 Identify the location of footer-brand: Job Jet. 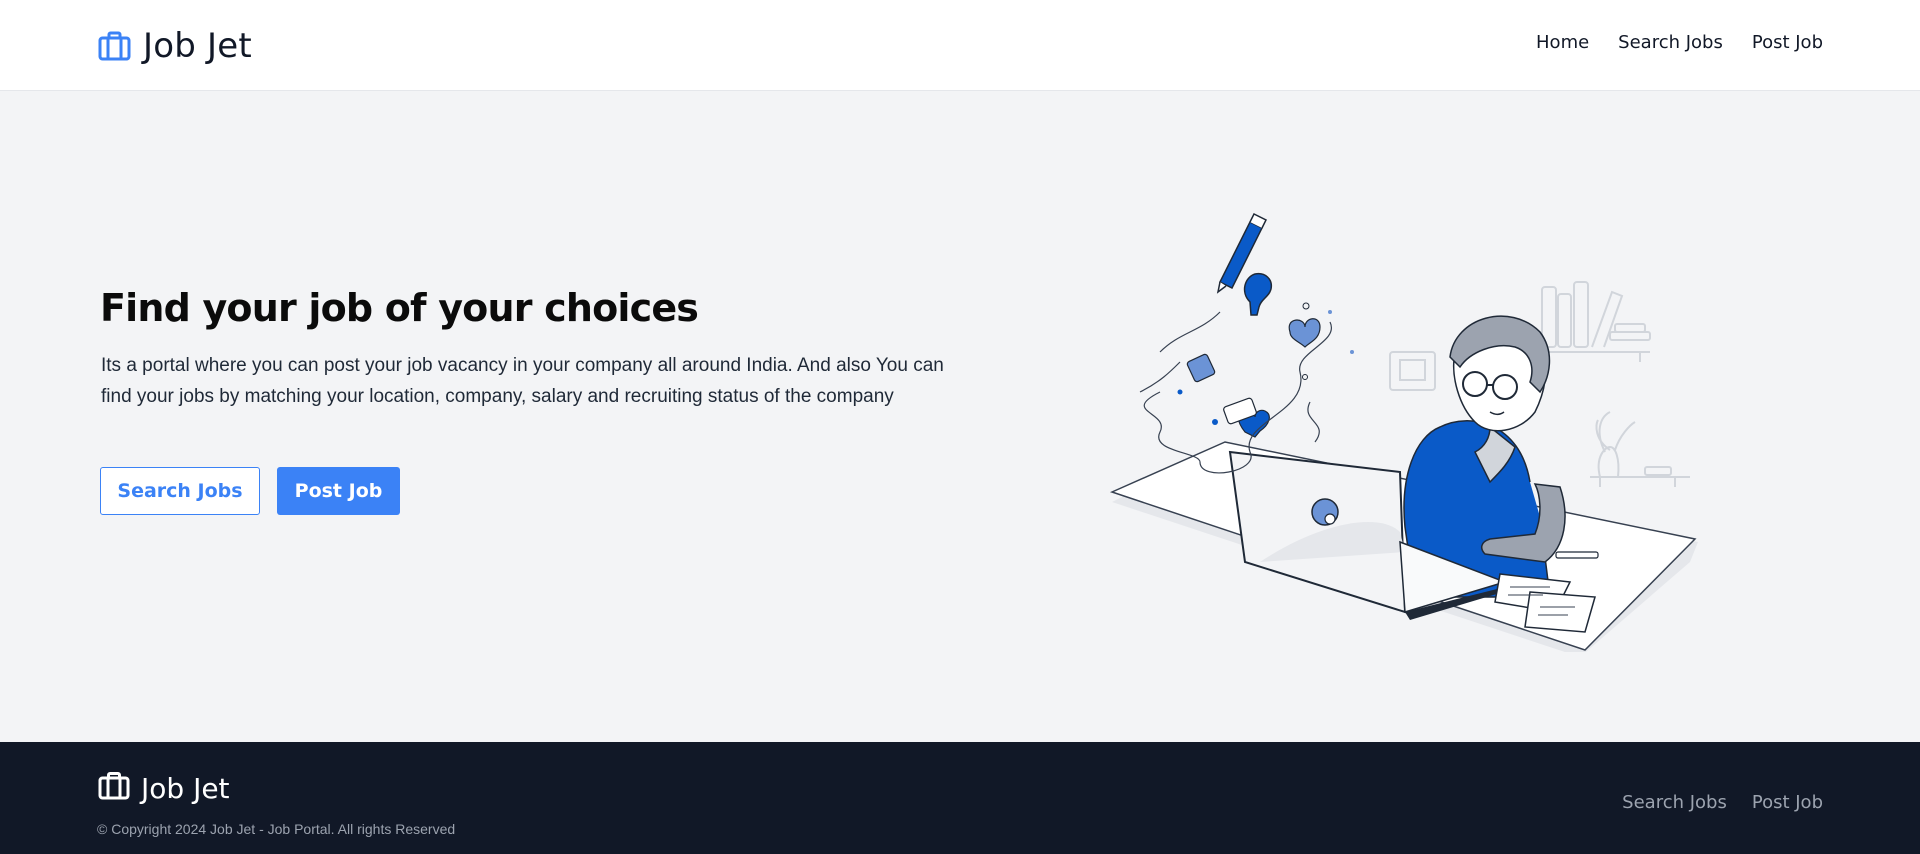
(164, 788).